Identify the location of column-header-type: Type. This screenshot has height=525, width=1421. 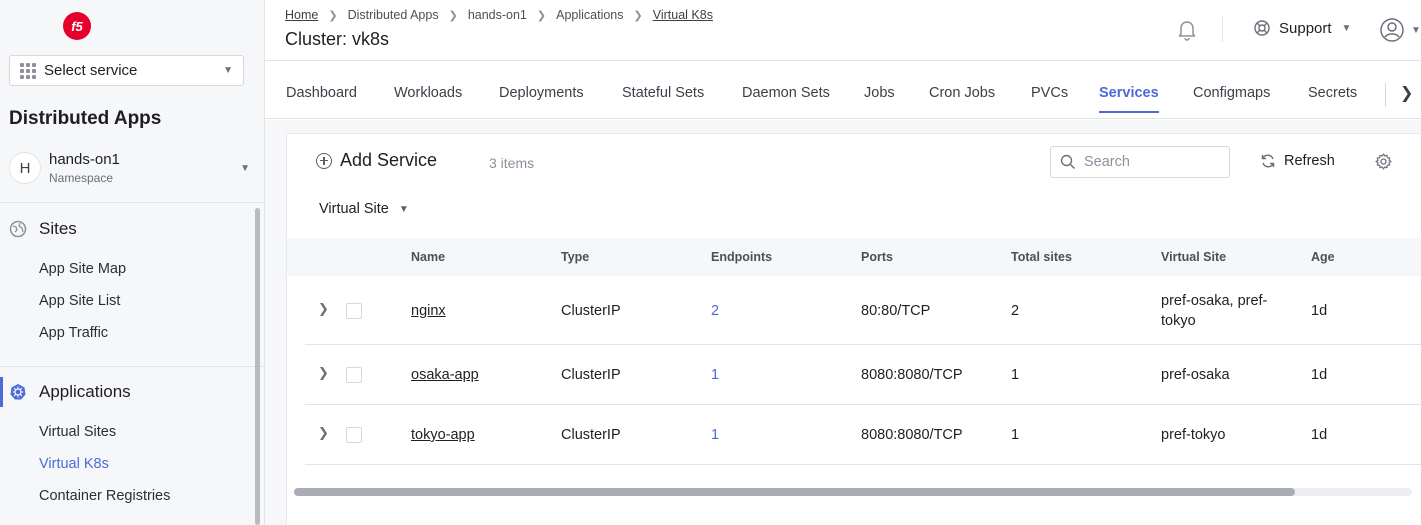
(575, 257).